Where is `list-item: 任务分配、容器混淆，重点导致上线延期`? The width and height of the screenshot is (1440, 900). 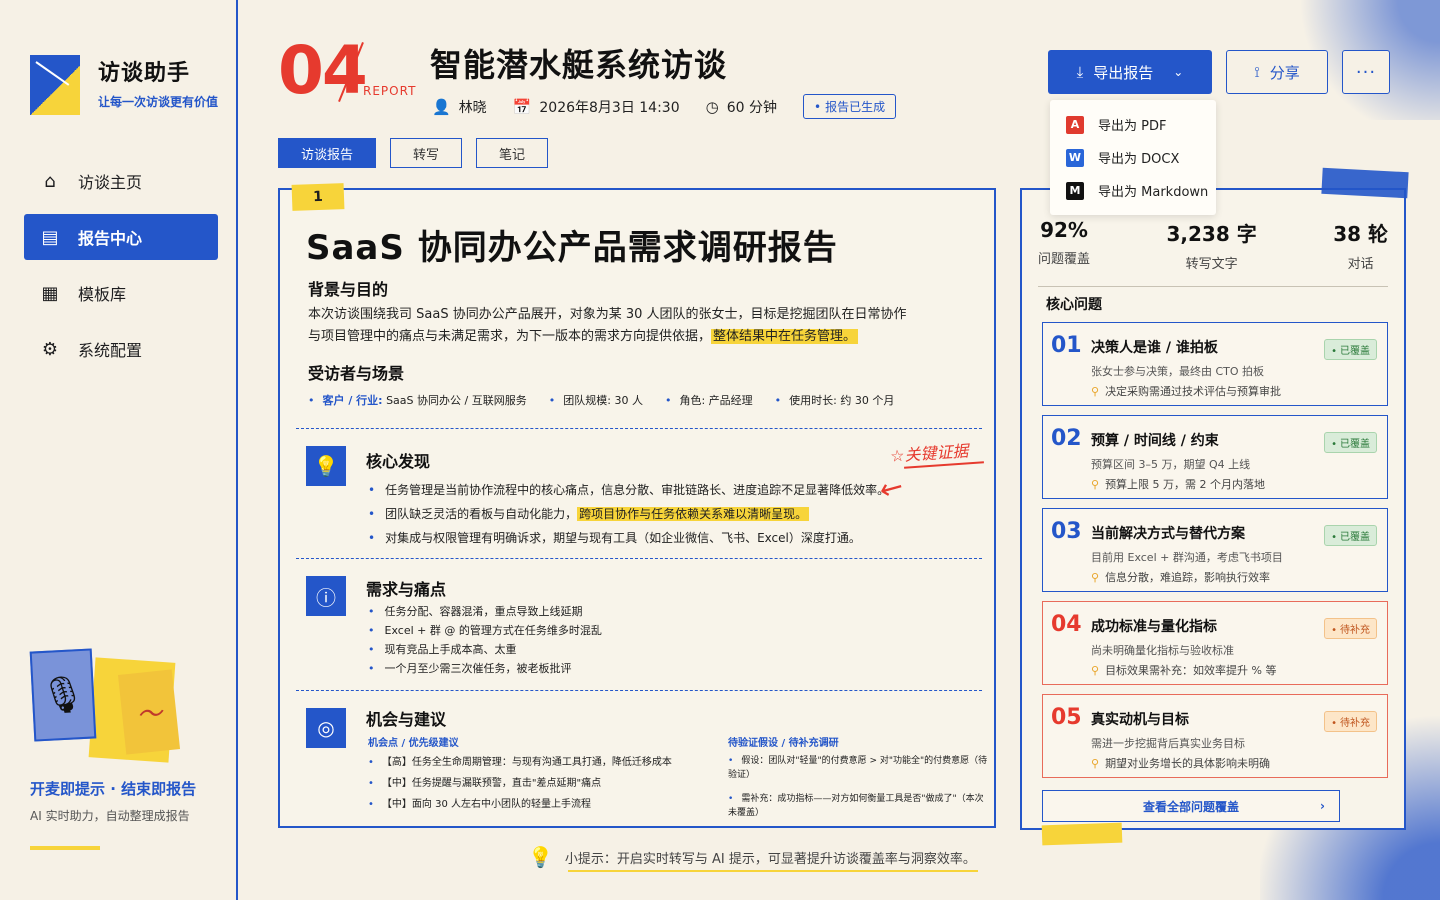
list-item: 任务分配、容器混淆，重点导致上线延期 is located at coordinates (485, 611).